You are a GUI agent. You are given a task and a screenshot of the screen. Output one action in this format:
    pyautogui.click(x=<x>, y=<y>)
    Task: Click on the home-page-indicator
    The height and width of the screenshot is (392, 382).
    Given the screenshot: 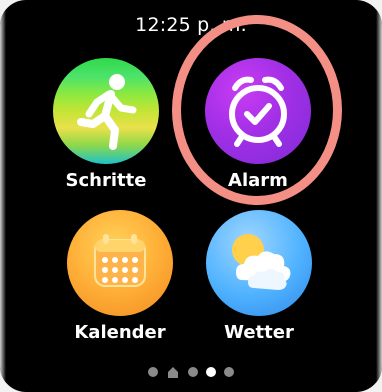 What is the action you would take?
    pyautogui.click(x=173, y=372)
    